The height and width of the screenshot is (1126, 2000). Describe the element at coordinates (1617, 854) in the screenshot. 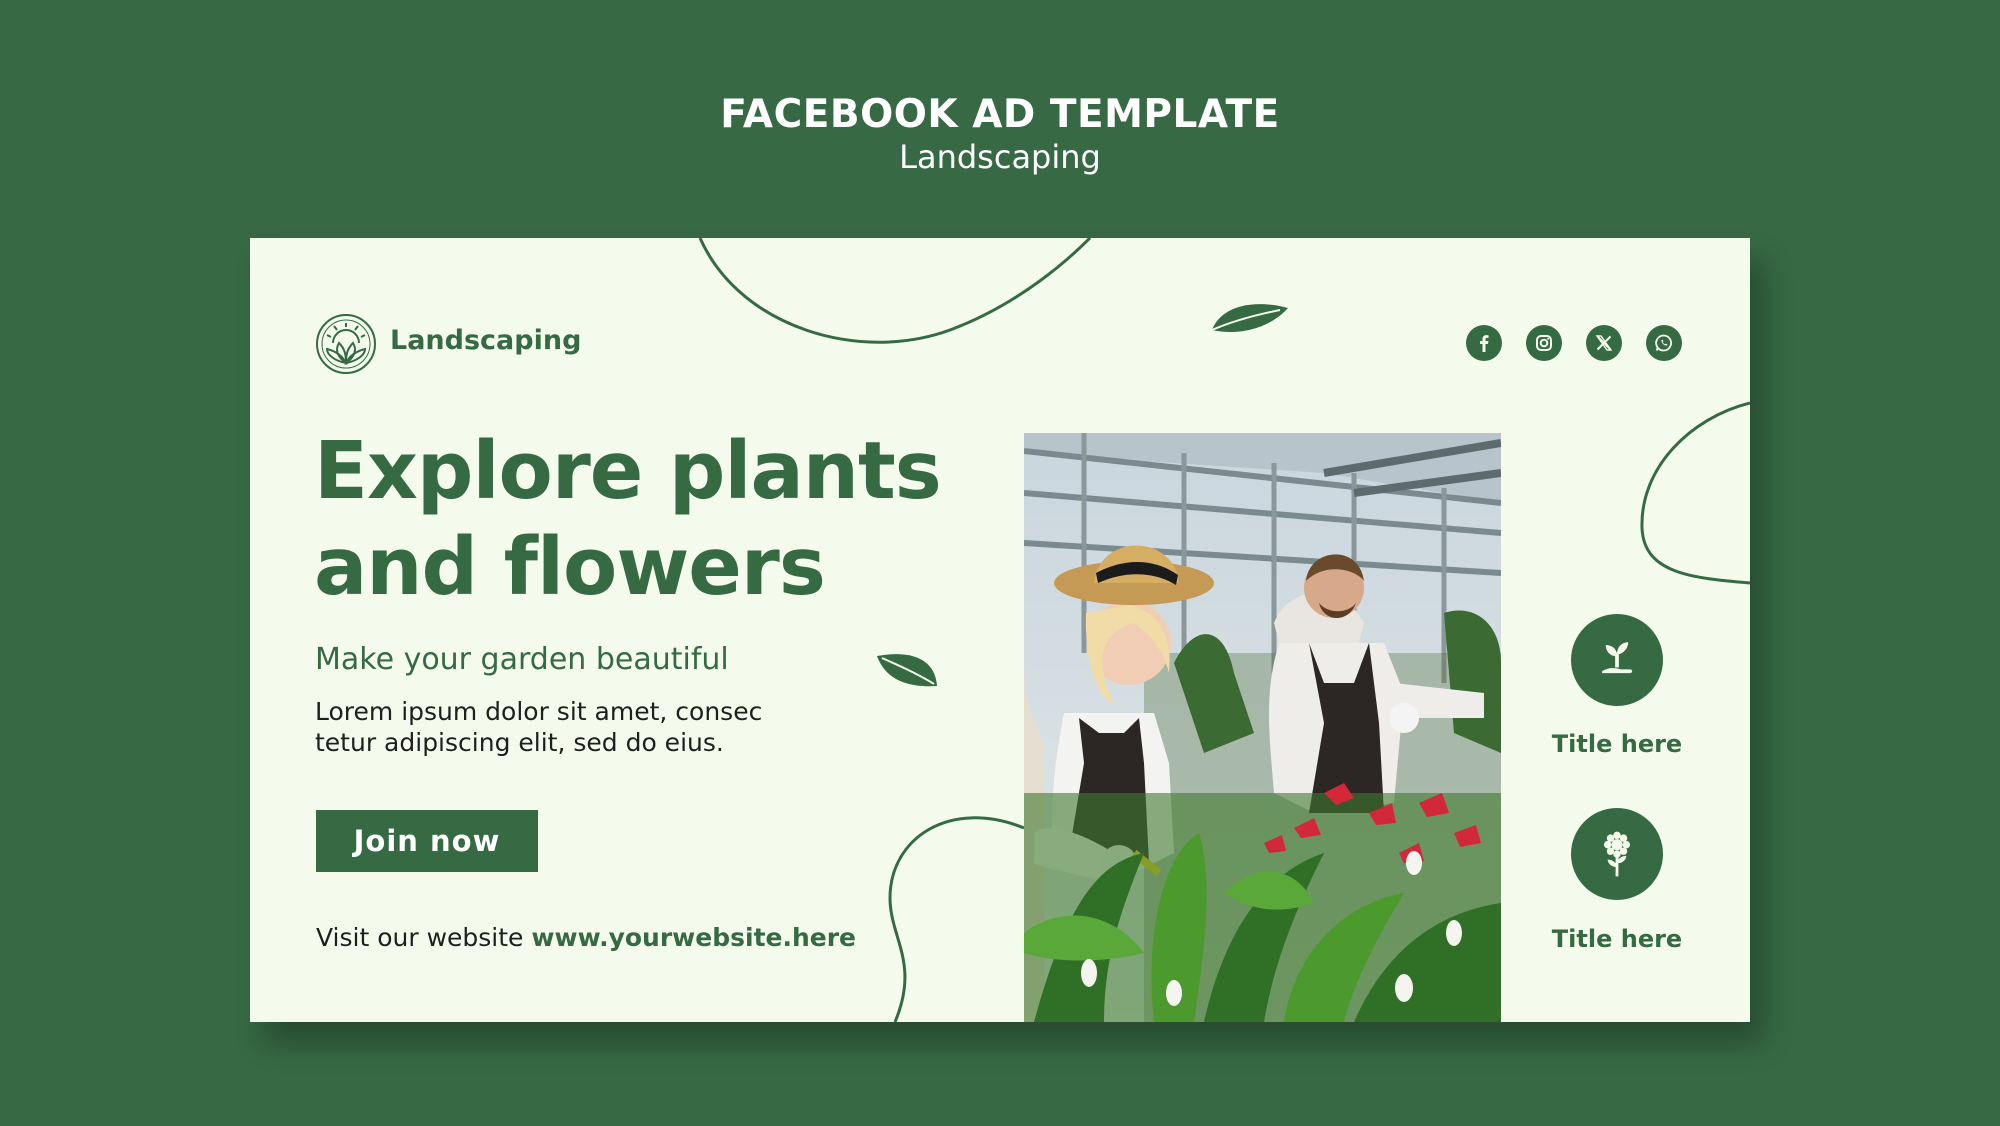

I see `flower-icon` at that location.